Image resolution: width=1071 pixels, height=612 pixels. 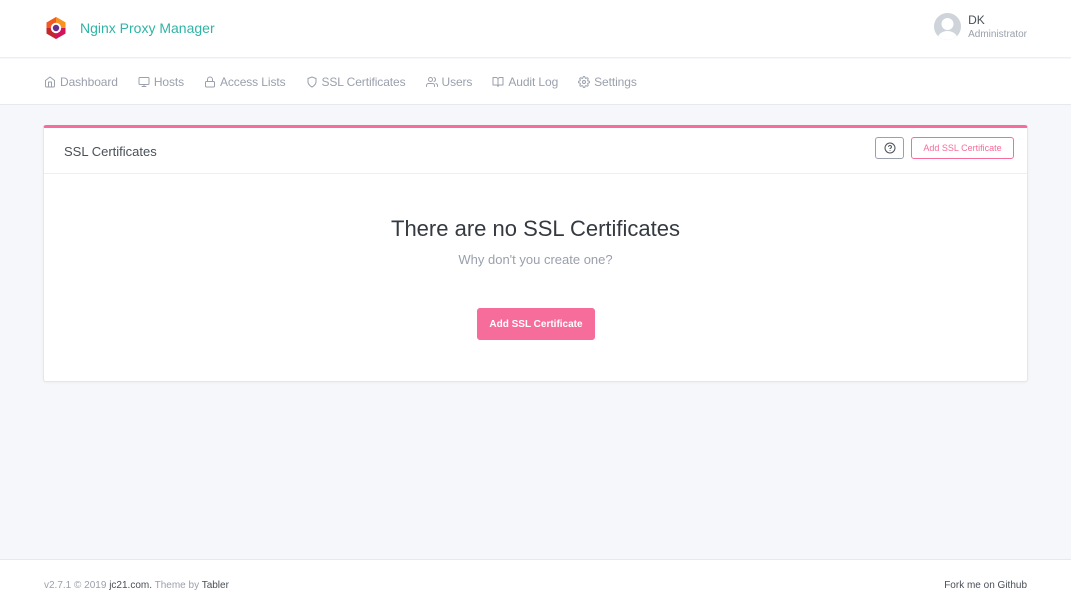 What do you see at coordinates (177, 585) in the screenshot?
I see `footer-theme-prefix: Theme by` at bounding box center [177, 585].